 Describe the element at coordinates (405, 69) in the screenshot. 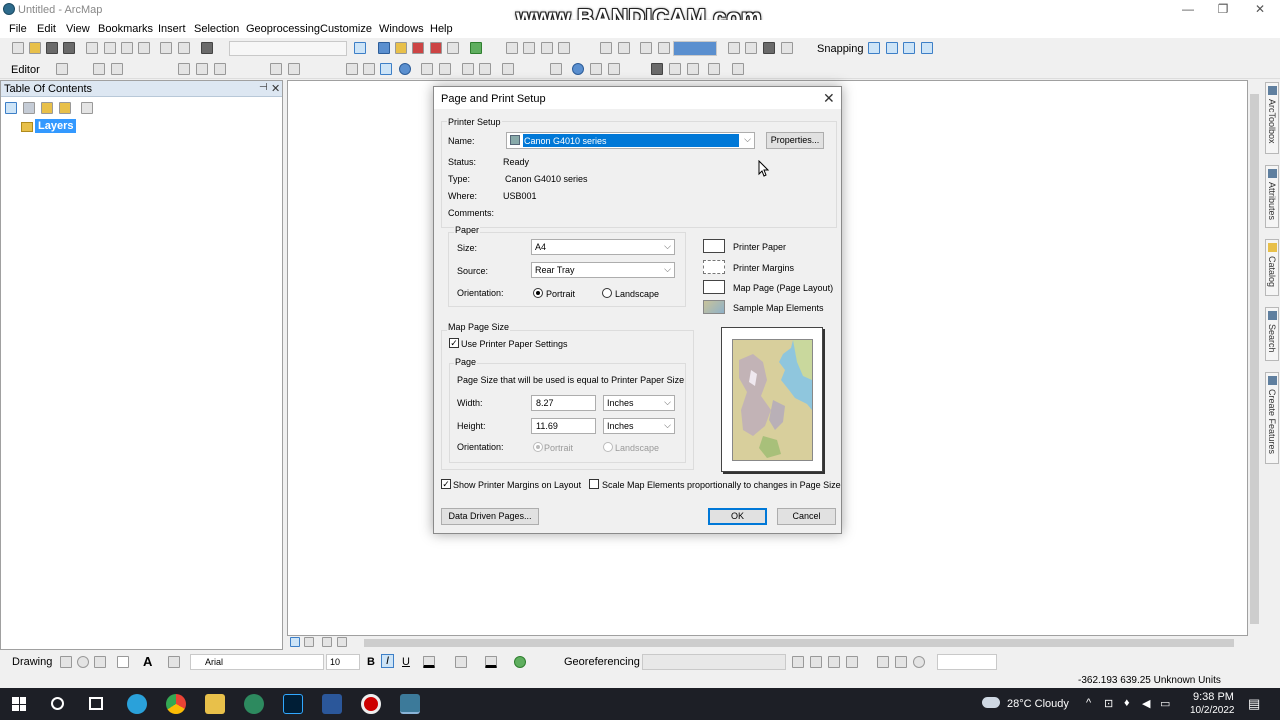

I see `full-extent-globe-icon` at that location.